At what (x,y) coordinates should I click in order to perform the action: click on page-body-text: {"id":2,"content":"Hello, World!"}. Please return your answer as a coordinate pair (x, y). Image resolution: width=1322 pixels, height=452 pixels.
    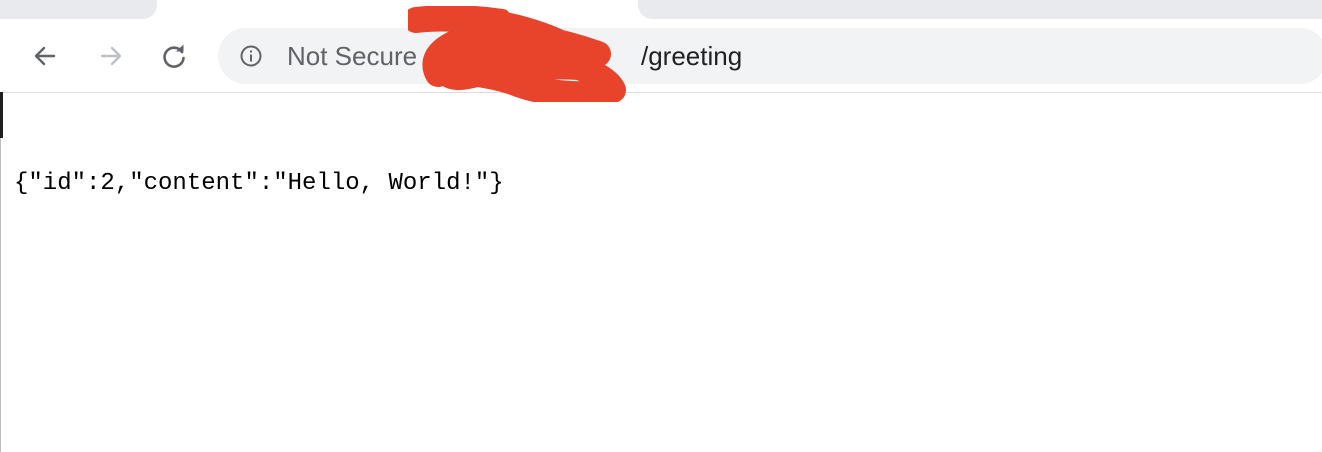
    Looking at the image, I should click on (259, 183).